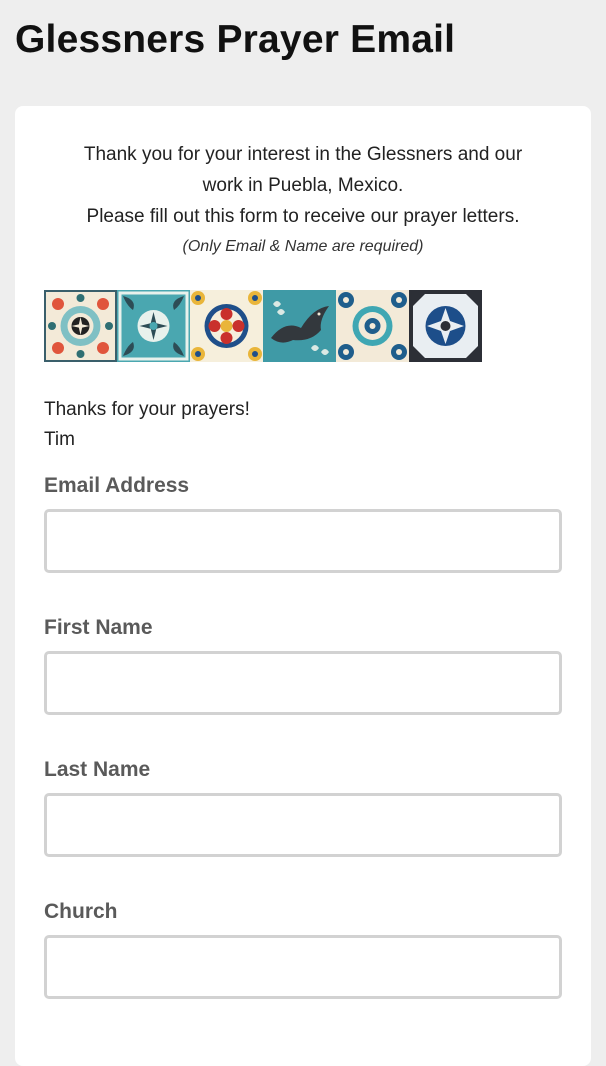  I want to click on floral-medallion-tile, so click(226, 326).